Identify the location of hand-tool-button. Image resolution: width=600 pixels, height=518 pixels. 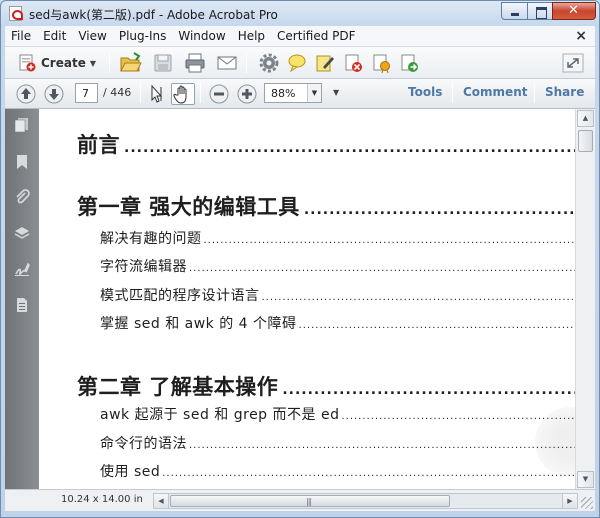
(183, 94).